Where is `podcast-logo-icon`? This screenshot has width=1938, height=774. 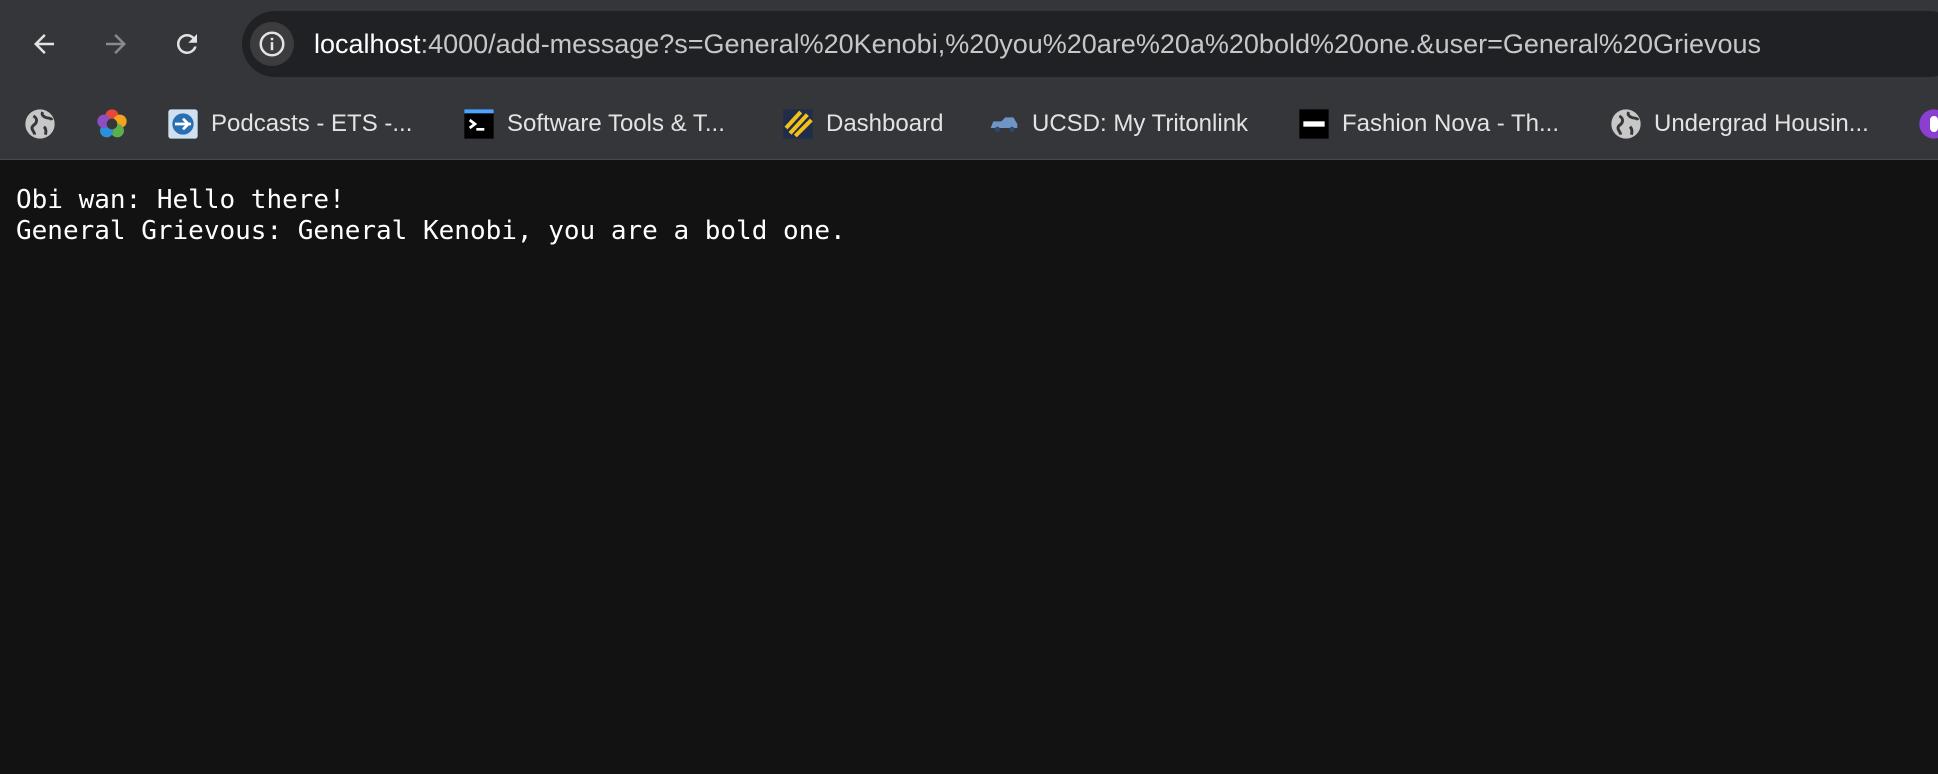
podcast-logo-icon is located at coordinates (183, 124).